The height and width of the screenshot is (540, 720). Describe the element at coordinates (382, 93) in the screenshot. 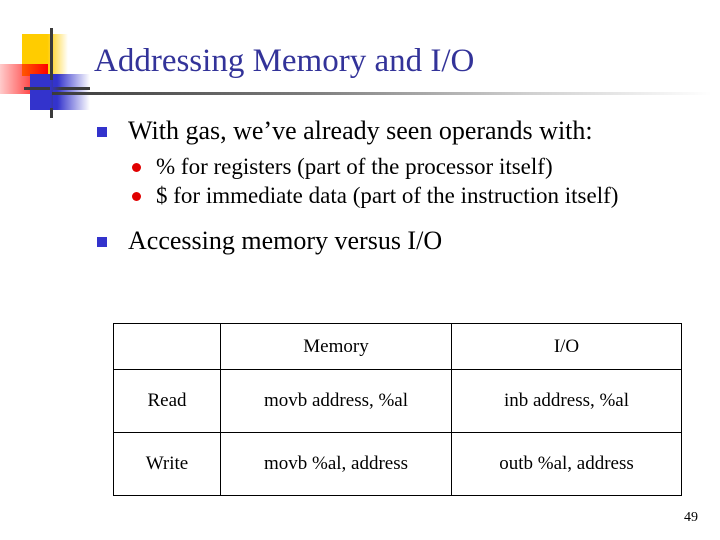

I see `title-divider` at that location.